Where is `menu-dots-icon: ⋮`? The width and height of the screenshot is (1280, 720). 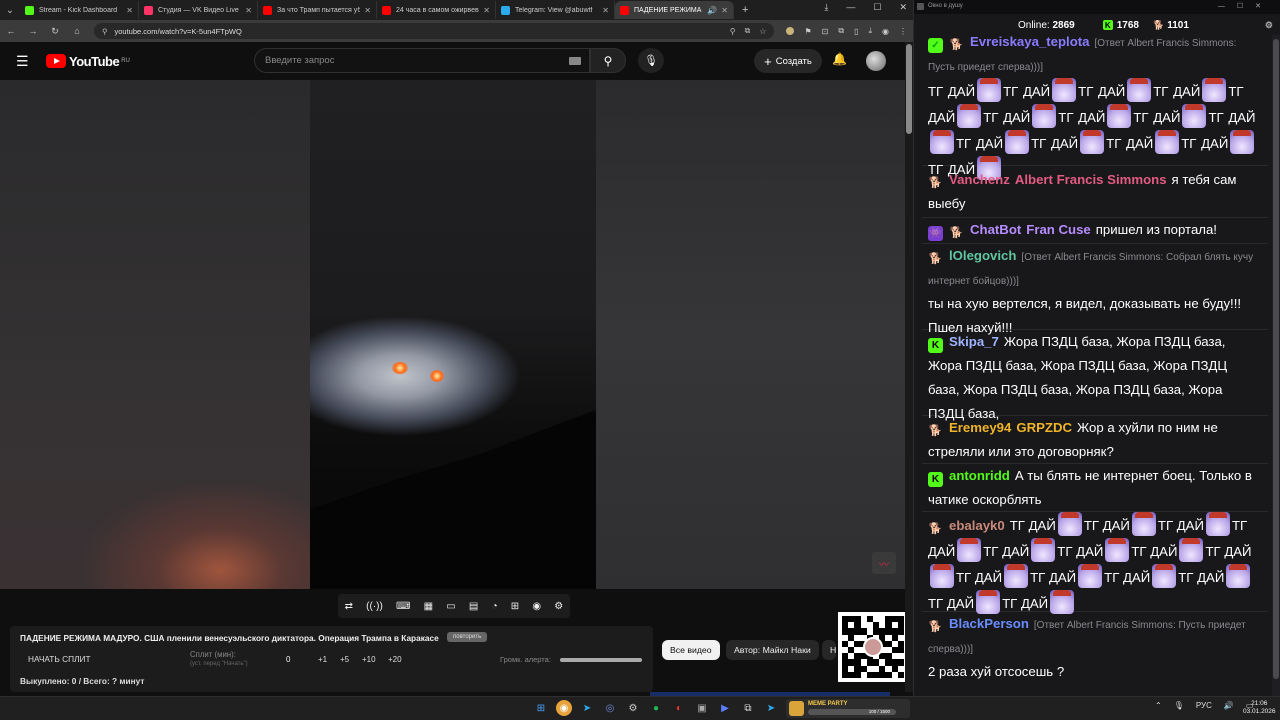 menu-dots-icon: ⋮ is located at coordinates (903, 31).